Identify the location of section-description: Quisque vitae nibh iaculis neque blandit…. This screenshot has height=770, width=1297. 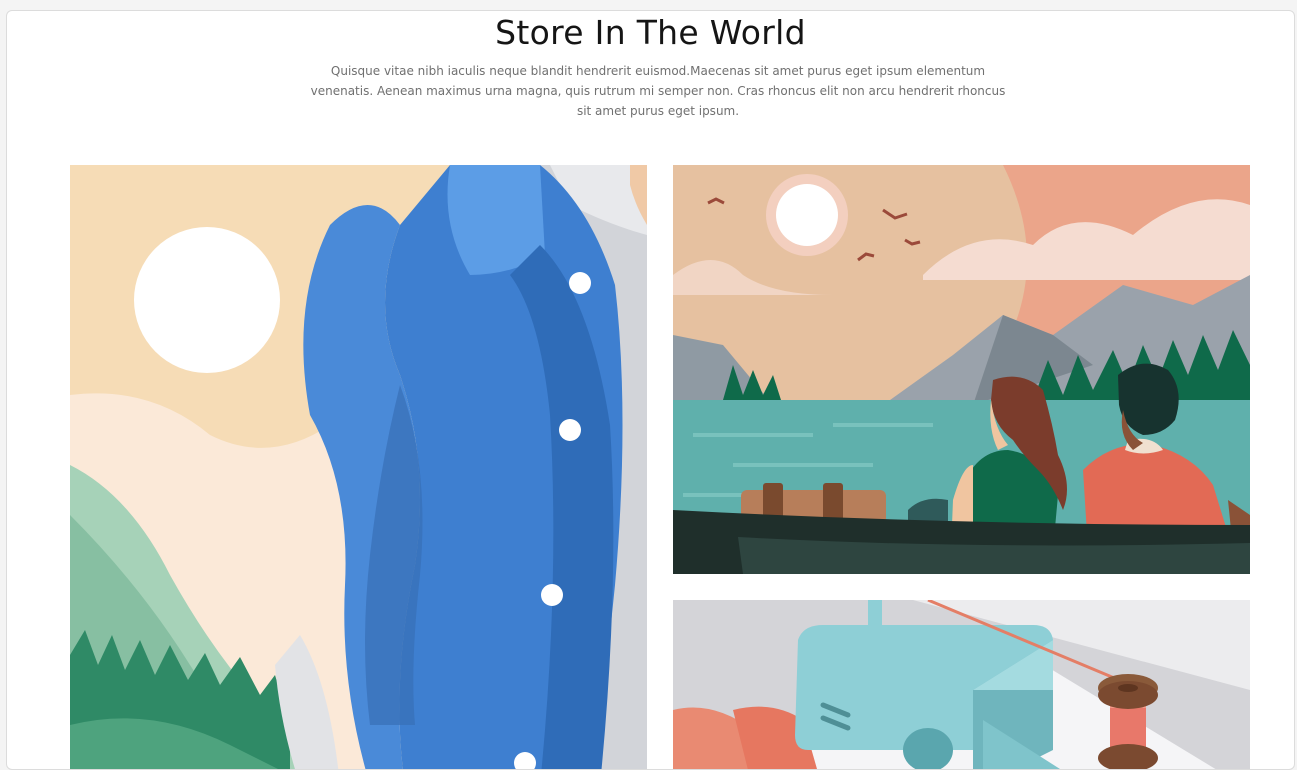
(658, 91).